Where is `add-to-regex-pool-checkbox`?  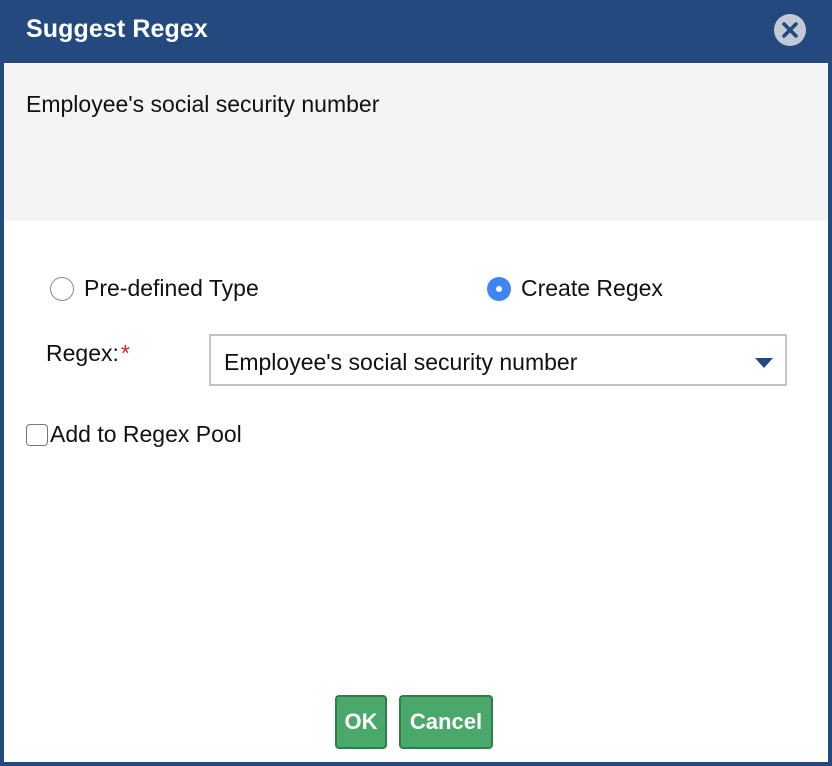
add-to-regex-pool-checkbox is located at coordinates (37, 434).